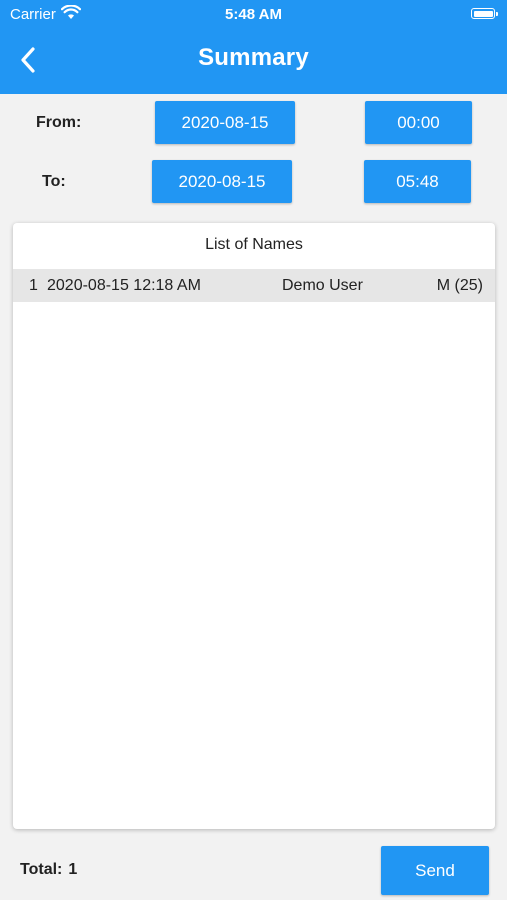 This screenshot has width=507, height=900. Describe the element at coordinates (253, 57) in the screenshot. I see `page-title: Summary` at that location.